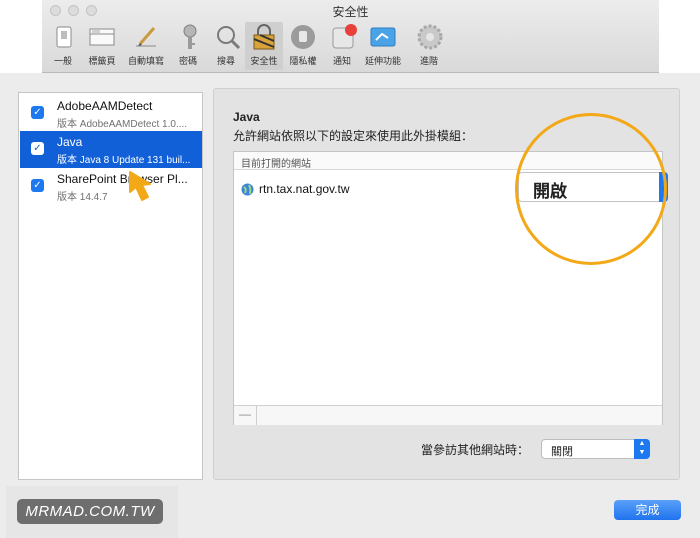 The image size is (700, 538). What do you see at coordinates (70, 142) in the screenshot?
I see `plugin-name: Java` at bounding box center [70, 142].